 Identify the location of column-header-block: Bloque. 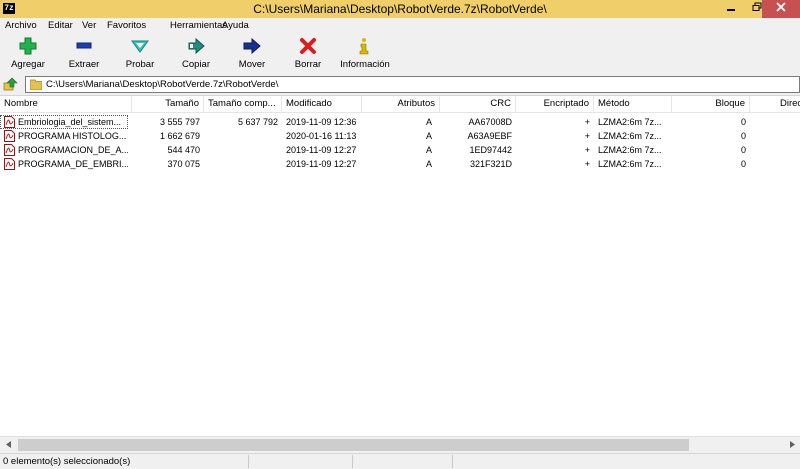
(711, 104).